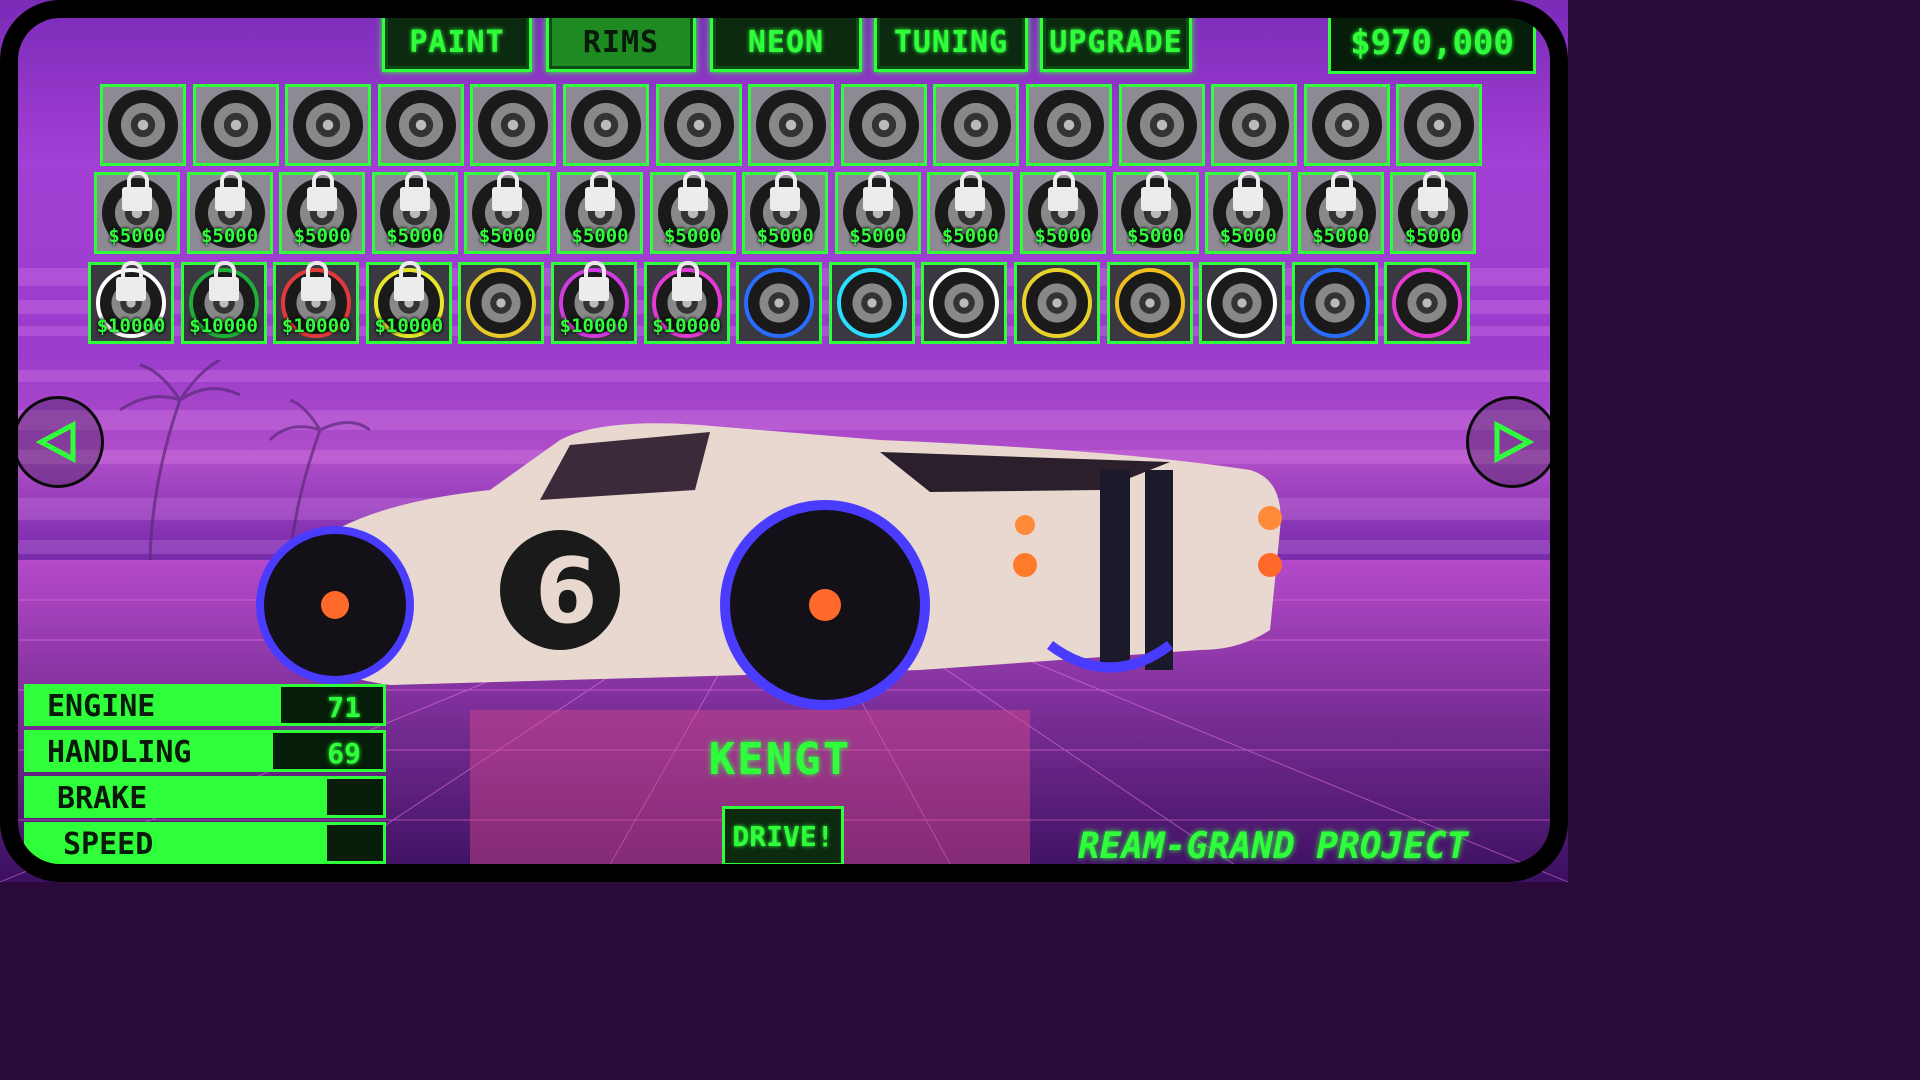  What do you see at coordinates (108, 844) in the screenshot?
I see `stat-label: SPEED` at bounding box center [108, 844].